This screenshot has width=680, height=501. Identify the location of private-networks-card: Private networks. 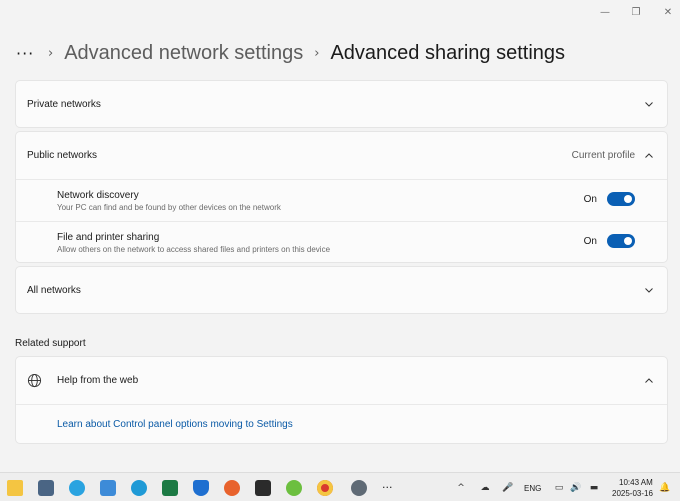
(341, 104).